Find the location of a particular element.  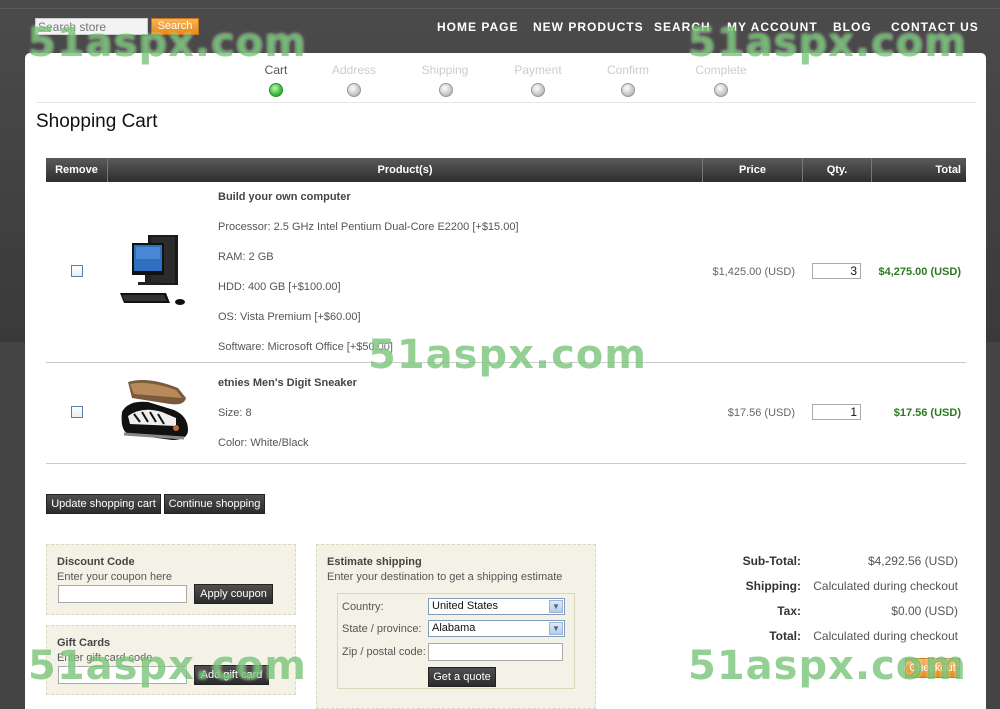

quantity-input: 3 is located at coordinates (836, 271).